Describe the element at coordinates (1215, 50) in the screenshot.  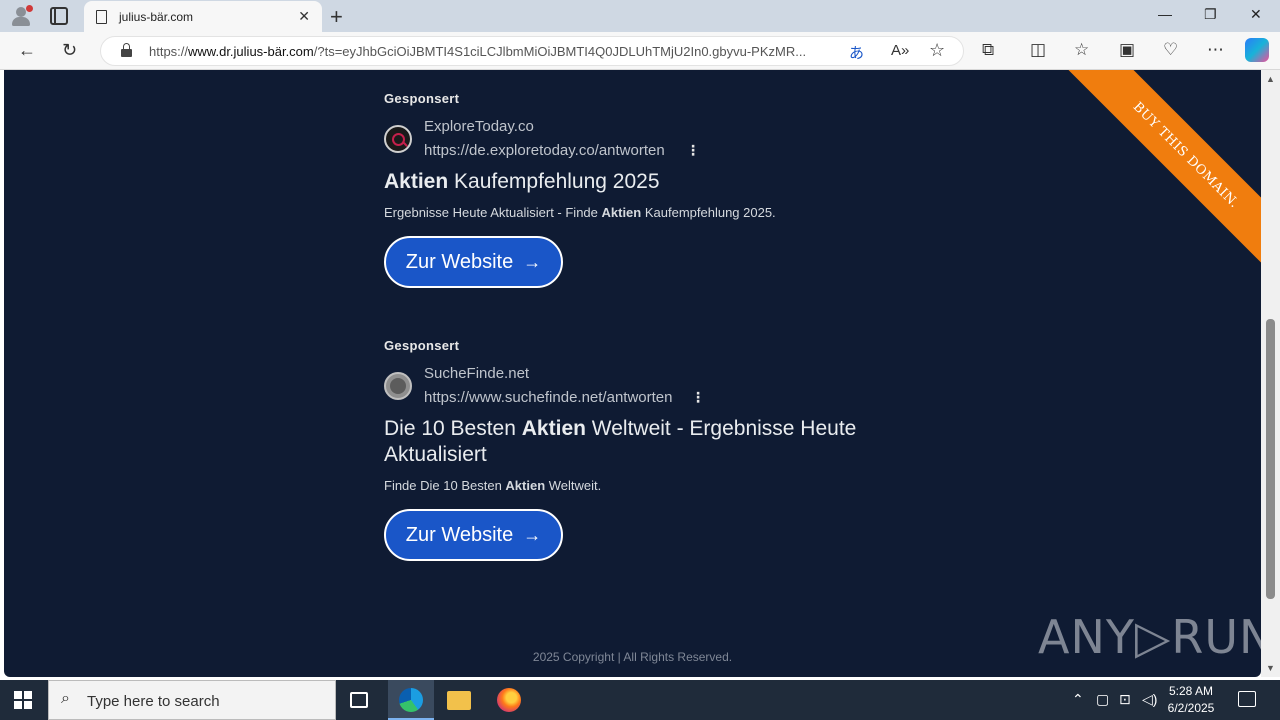
I see `more-menu-icon: ⋯` at that location.